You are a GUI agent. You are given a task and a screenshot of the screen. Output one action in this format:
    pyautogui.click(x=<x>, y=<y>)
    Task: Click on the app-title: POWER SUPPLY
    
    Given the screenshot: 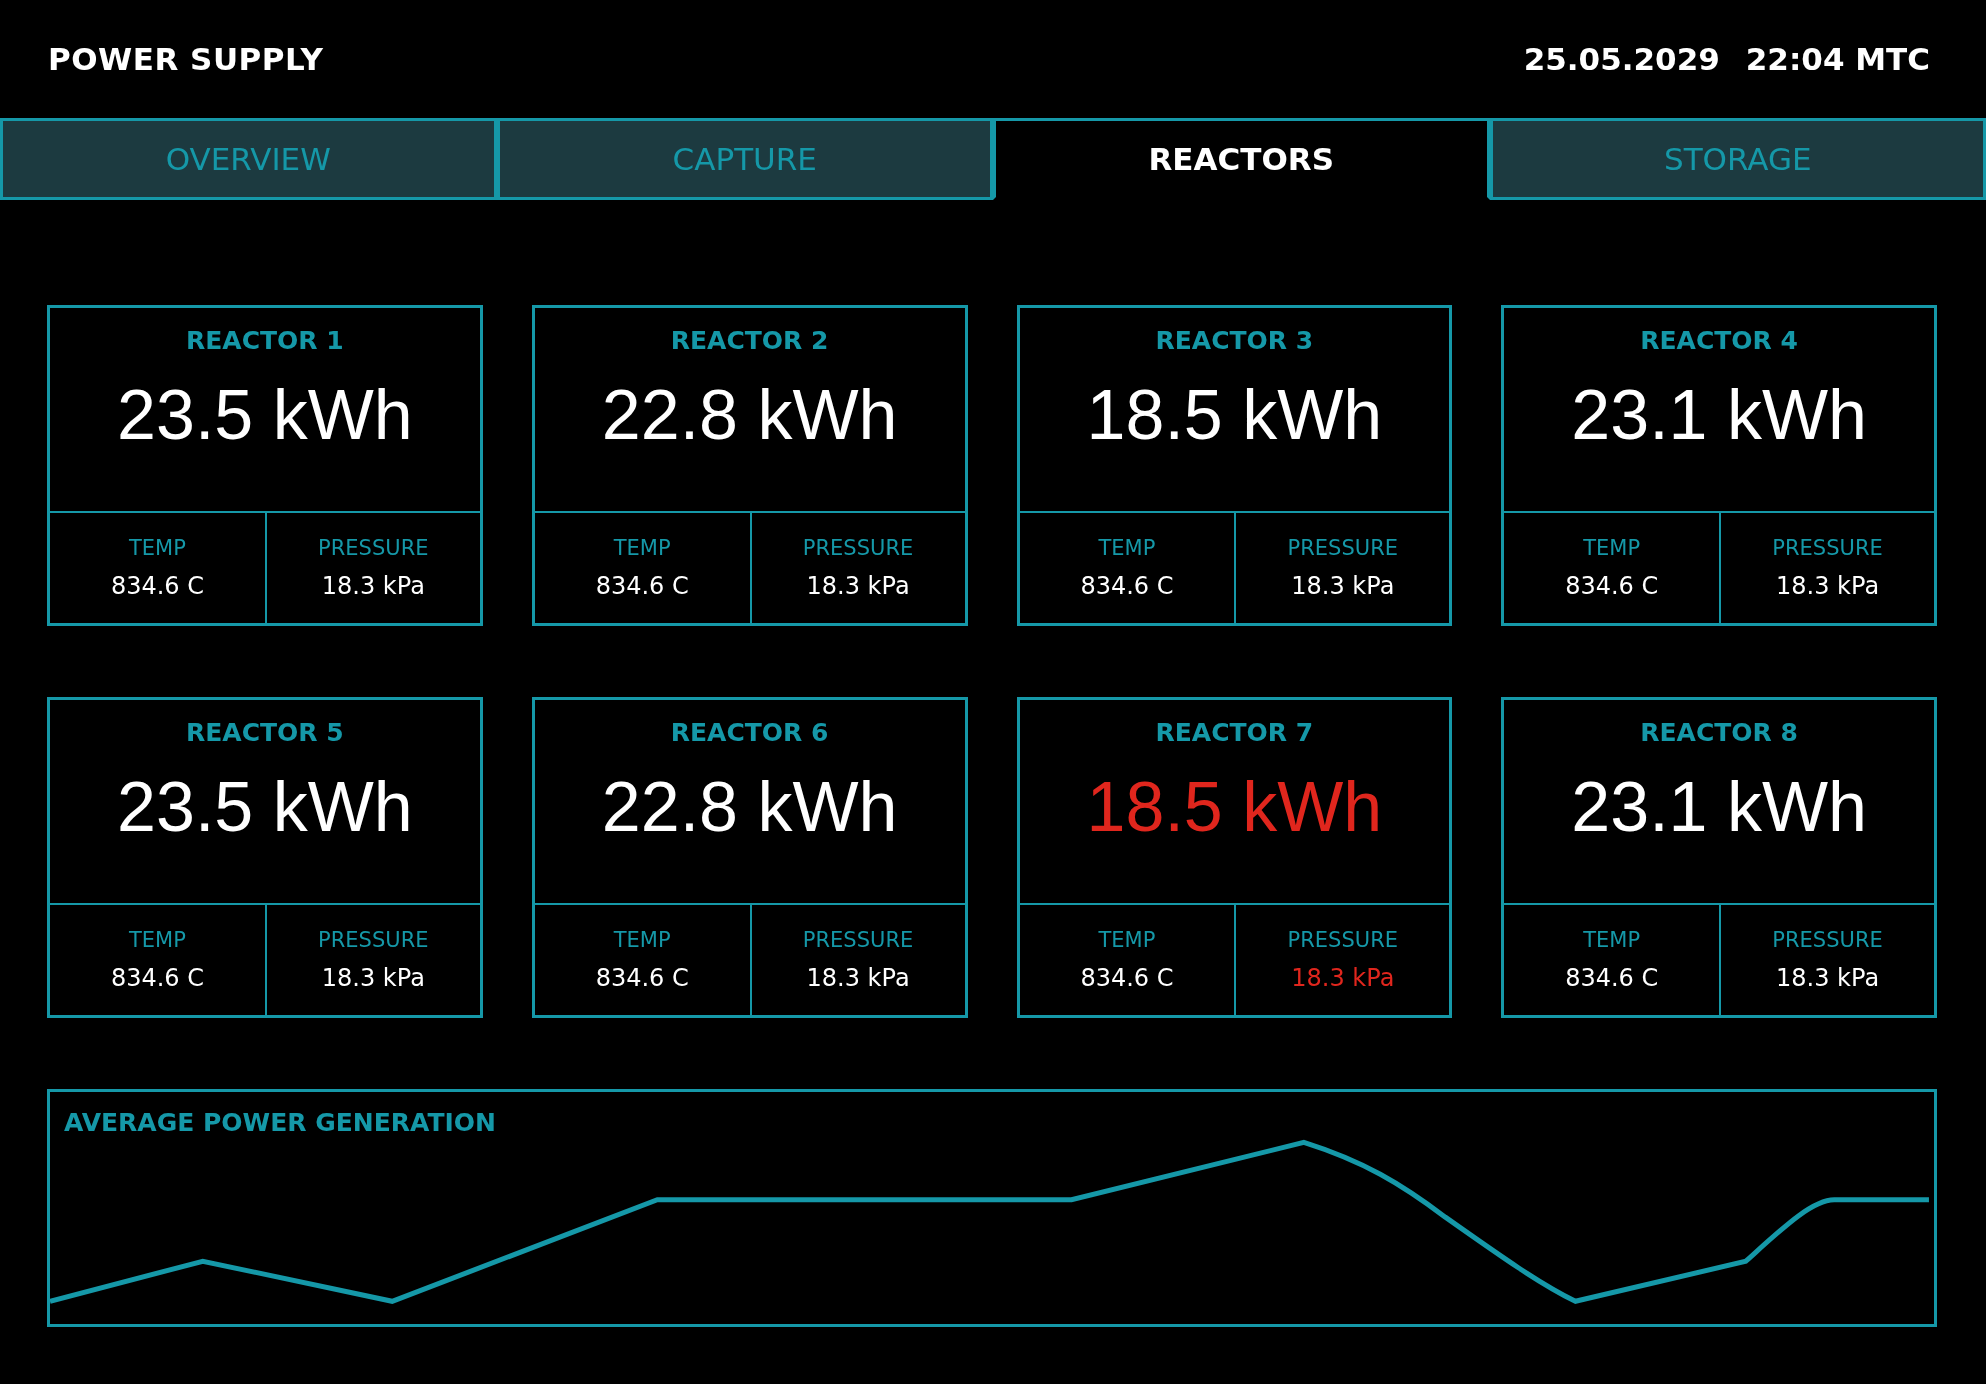 What is the action you would take?
    pyautogui.click(x=186, y=59)
    